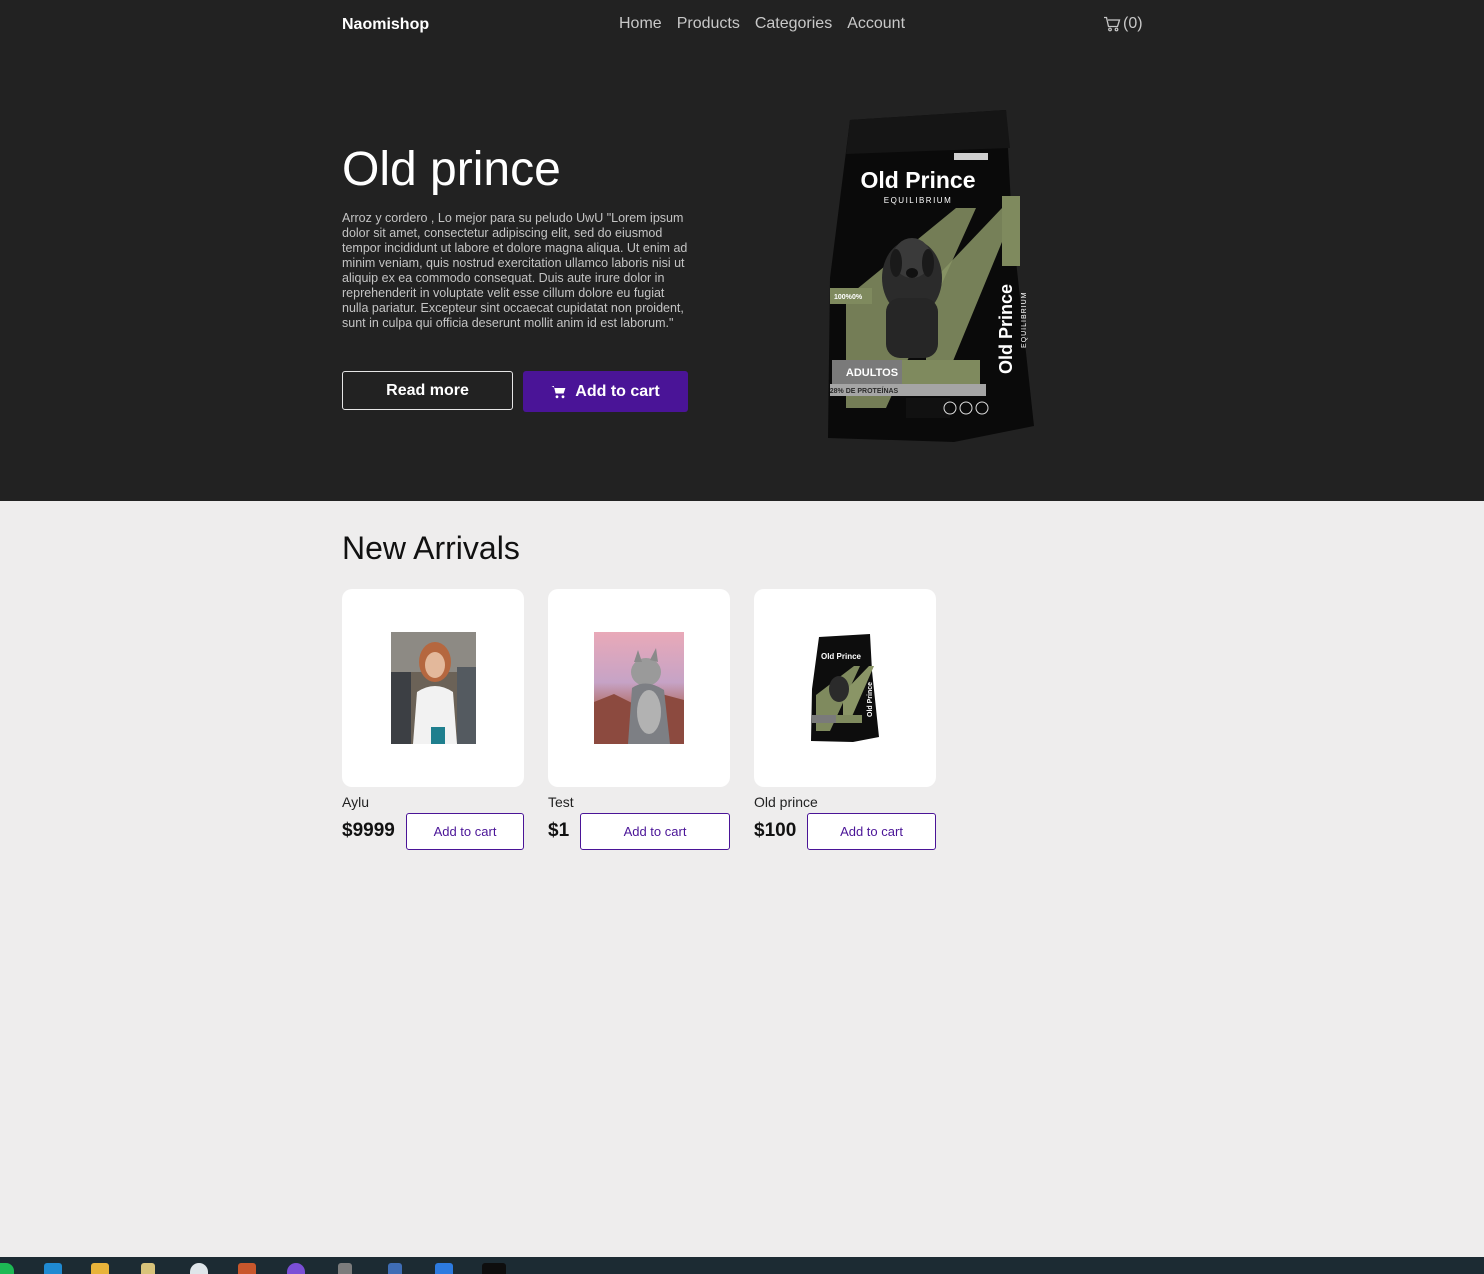 Image resolution: width=1484 pixels, height=1274 pixels. Describe the element at coordinates (876, 24) in the screenshot. I see `nav-account: Account` at that location.